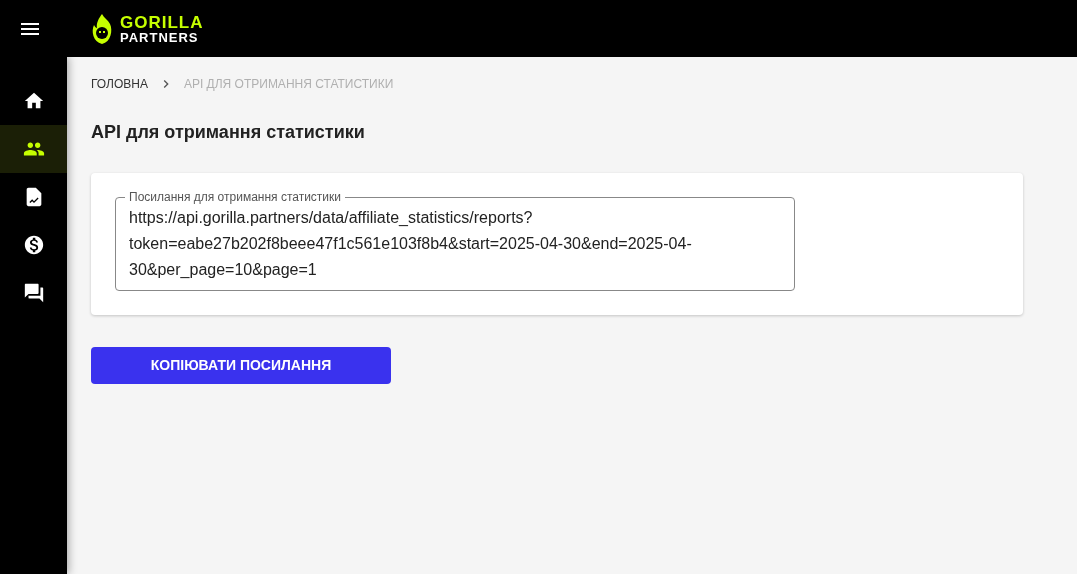 The image size is (1077, 574). Describe the element at coordinates (228, 132) in the screenshot. I see `page-title: API для отримання статистики` at that location.